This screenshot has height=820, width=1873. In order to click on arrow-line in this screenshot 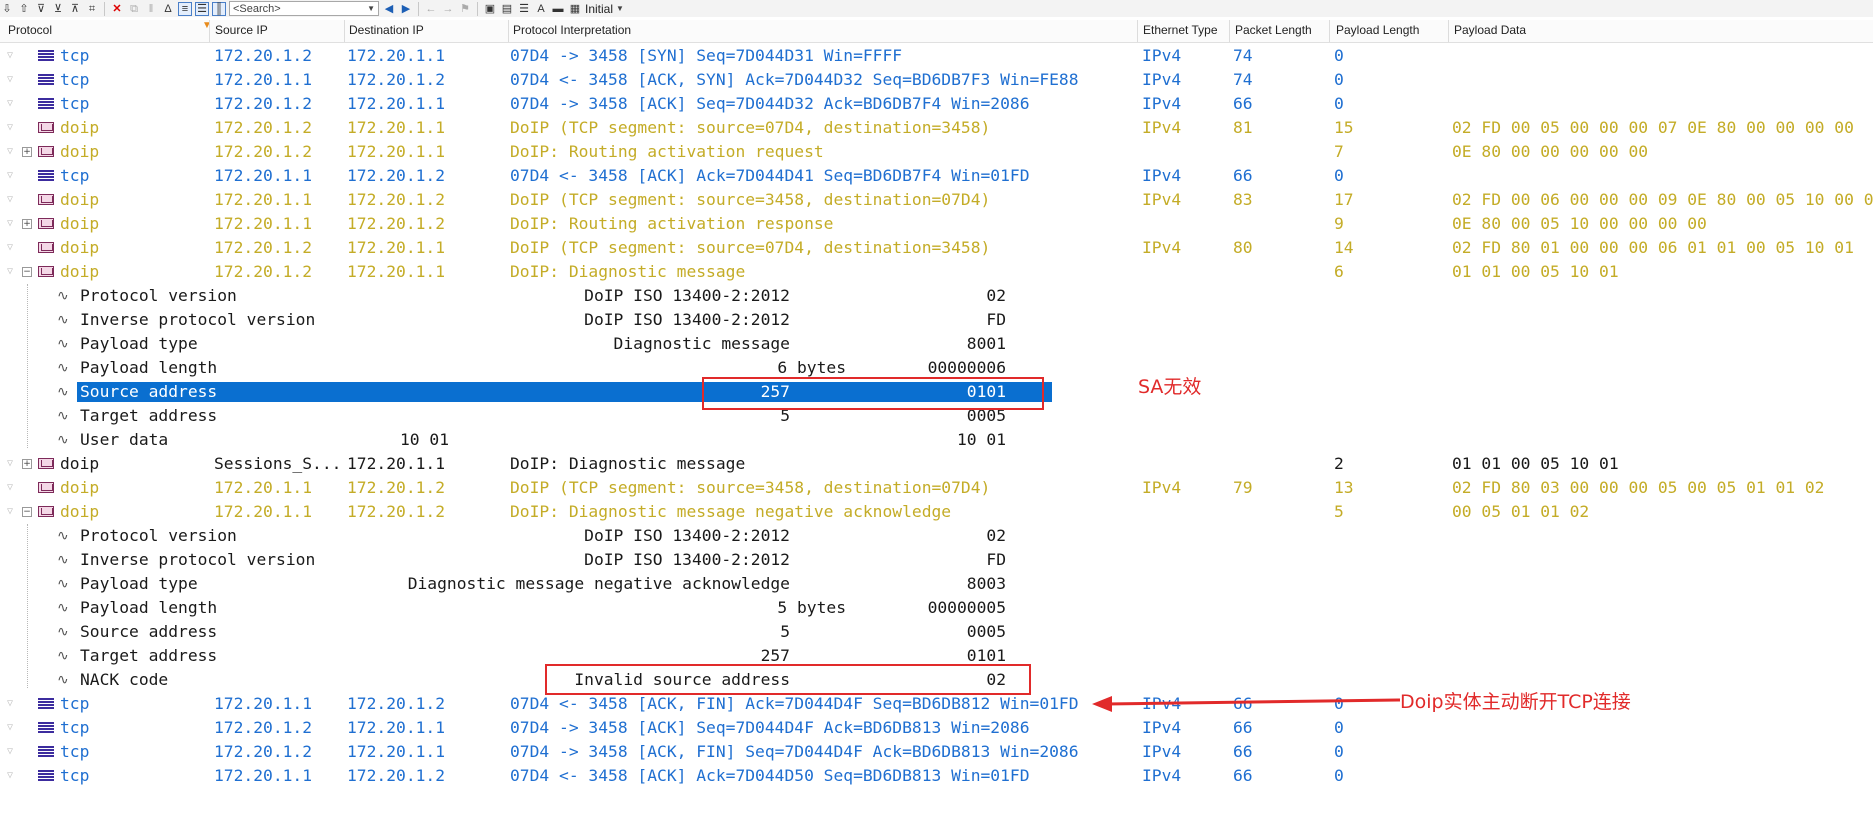, I will do `click(1253, 702)`.